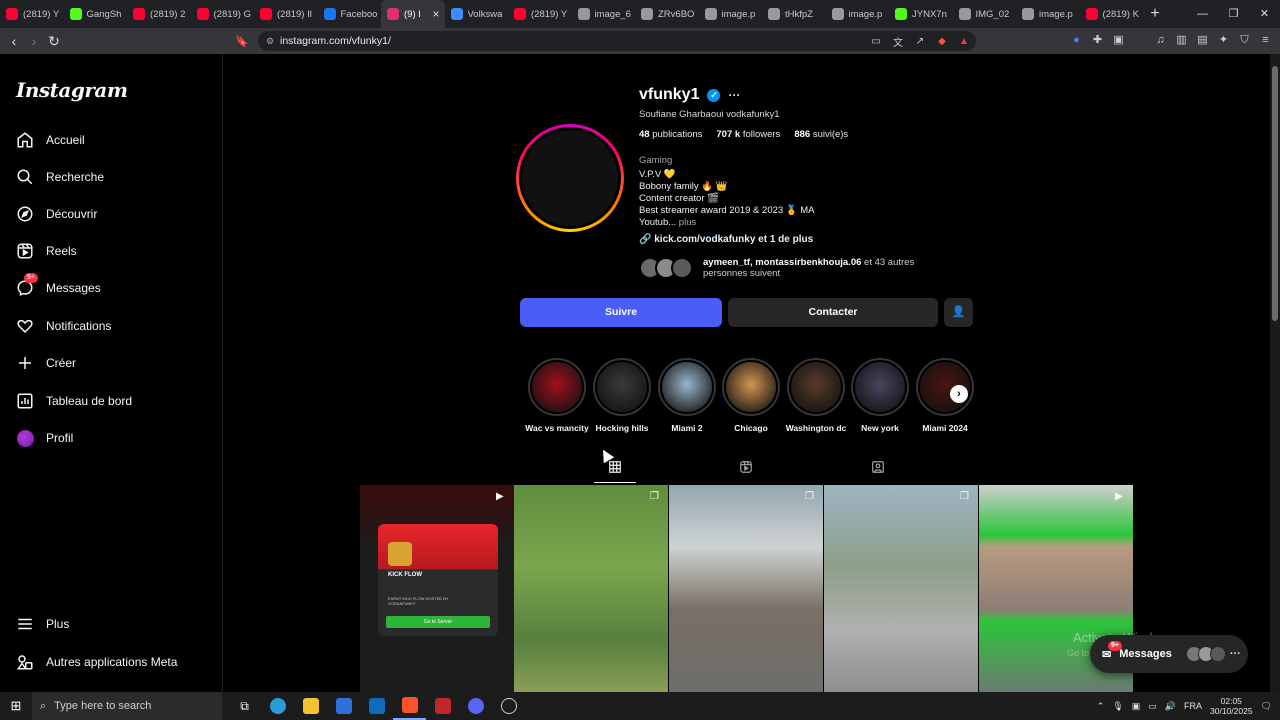 This screenshot has height=720, width=1280. Describe the element at coordinates (286, 14) in the screenshot. I see `browser-tab: (2819) Il` at that location.